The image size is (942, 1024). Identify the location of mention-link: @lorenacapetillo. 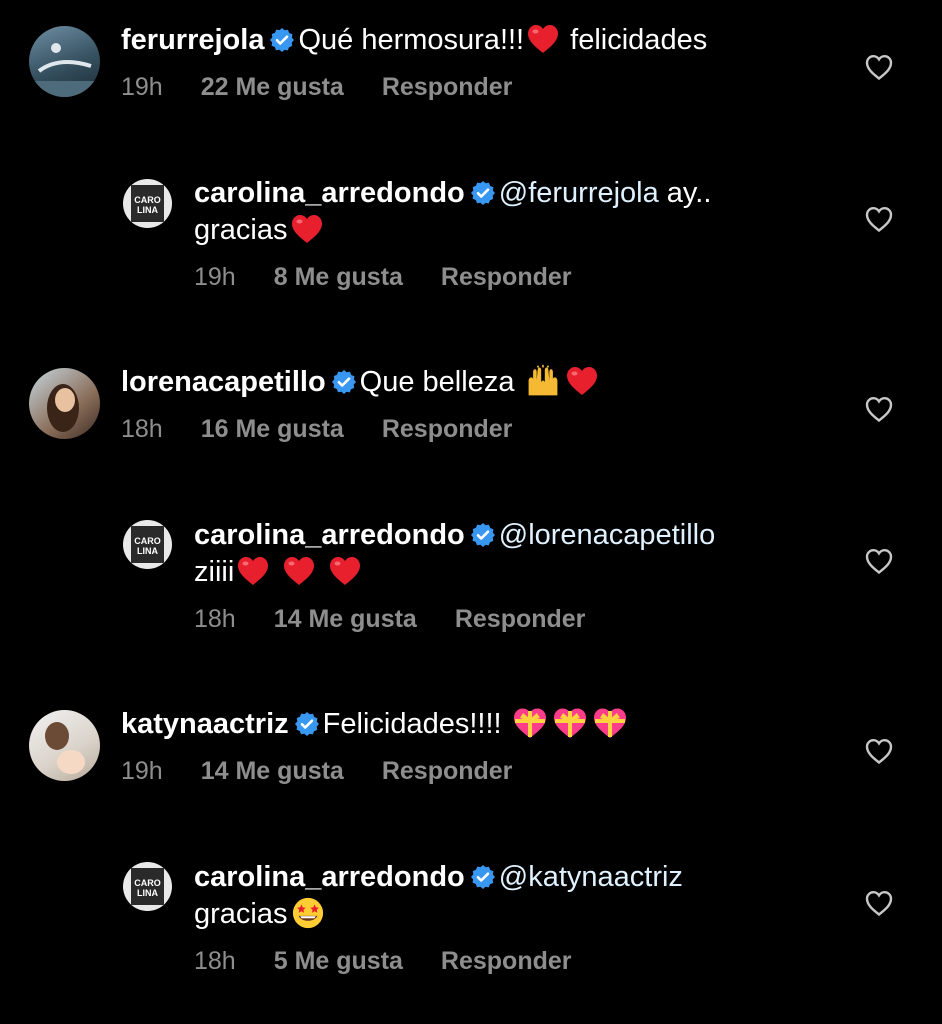
(607, 535).